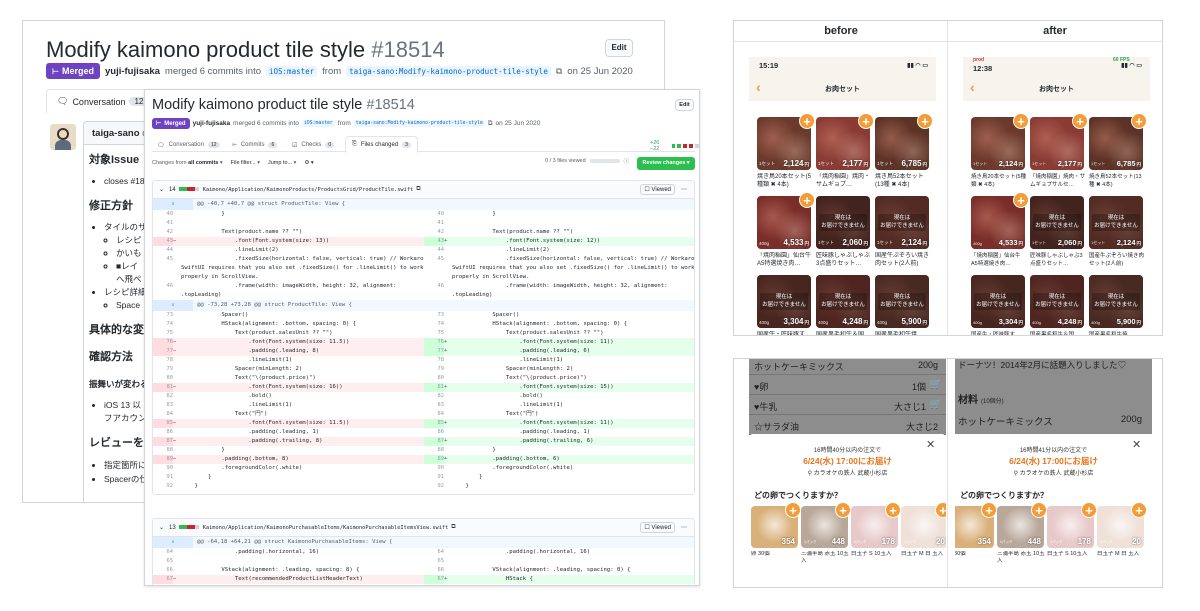 Image resolution: width=1200 pixels, height=611 pixels. I want to click on line-number-right: 89, so click(434, 459).